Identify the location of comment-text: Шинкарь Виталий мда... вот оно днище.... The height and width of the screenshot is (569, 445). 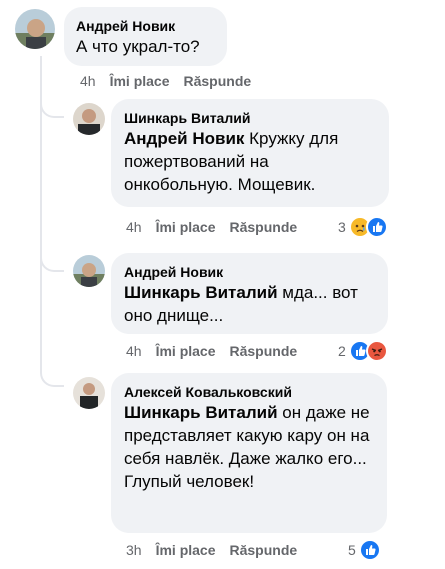
(249, 304).